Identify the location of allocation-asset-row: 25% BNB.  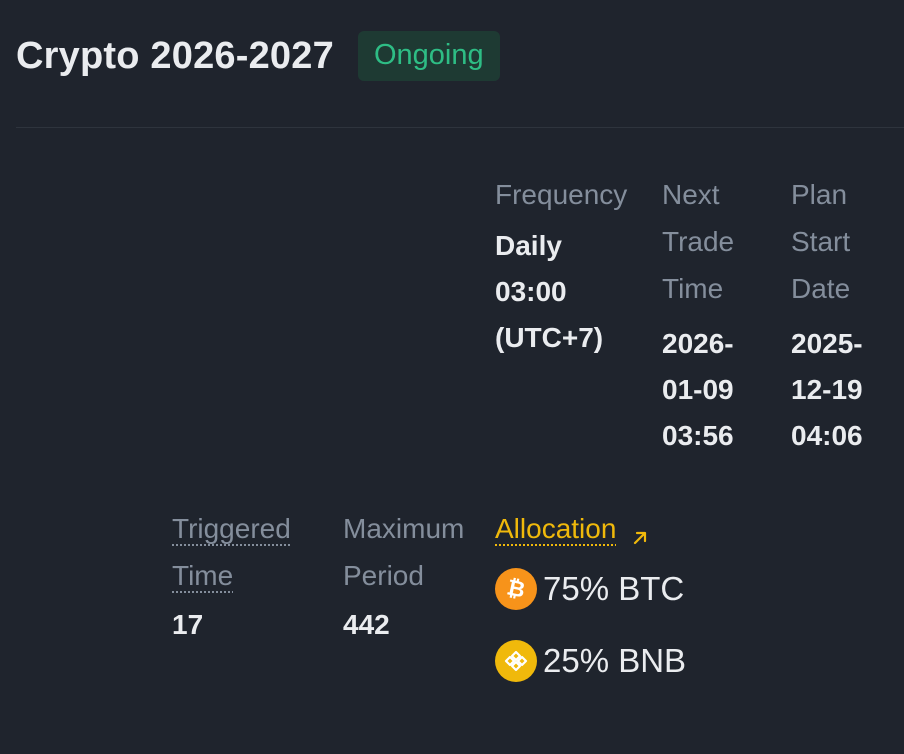
(695, 661).